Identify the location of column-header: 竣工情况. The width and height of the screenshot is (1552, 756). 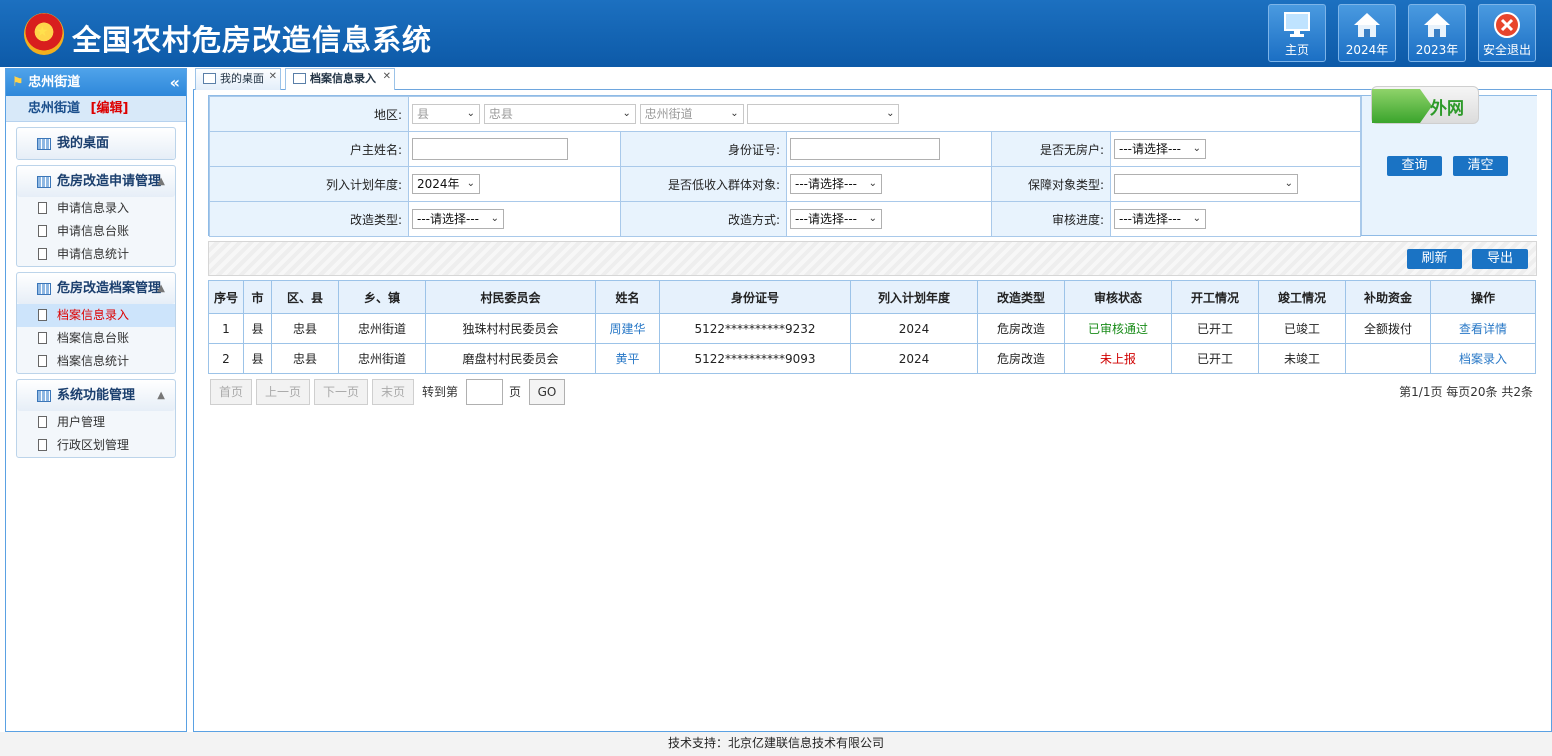
(1302, 297).